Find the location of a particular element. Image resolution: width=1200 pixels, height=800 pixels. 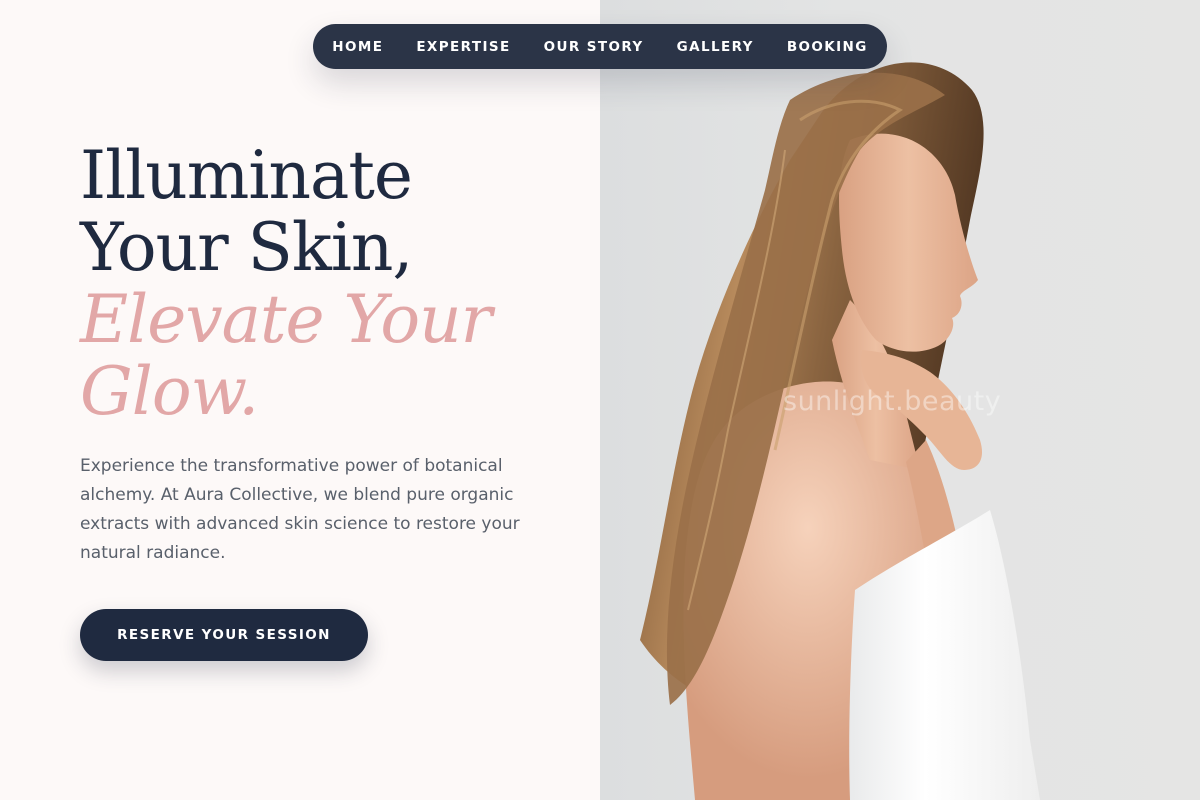

headline-line-1: Illuminate is located at coordinates (246, 175).